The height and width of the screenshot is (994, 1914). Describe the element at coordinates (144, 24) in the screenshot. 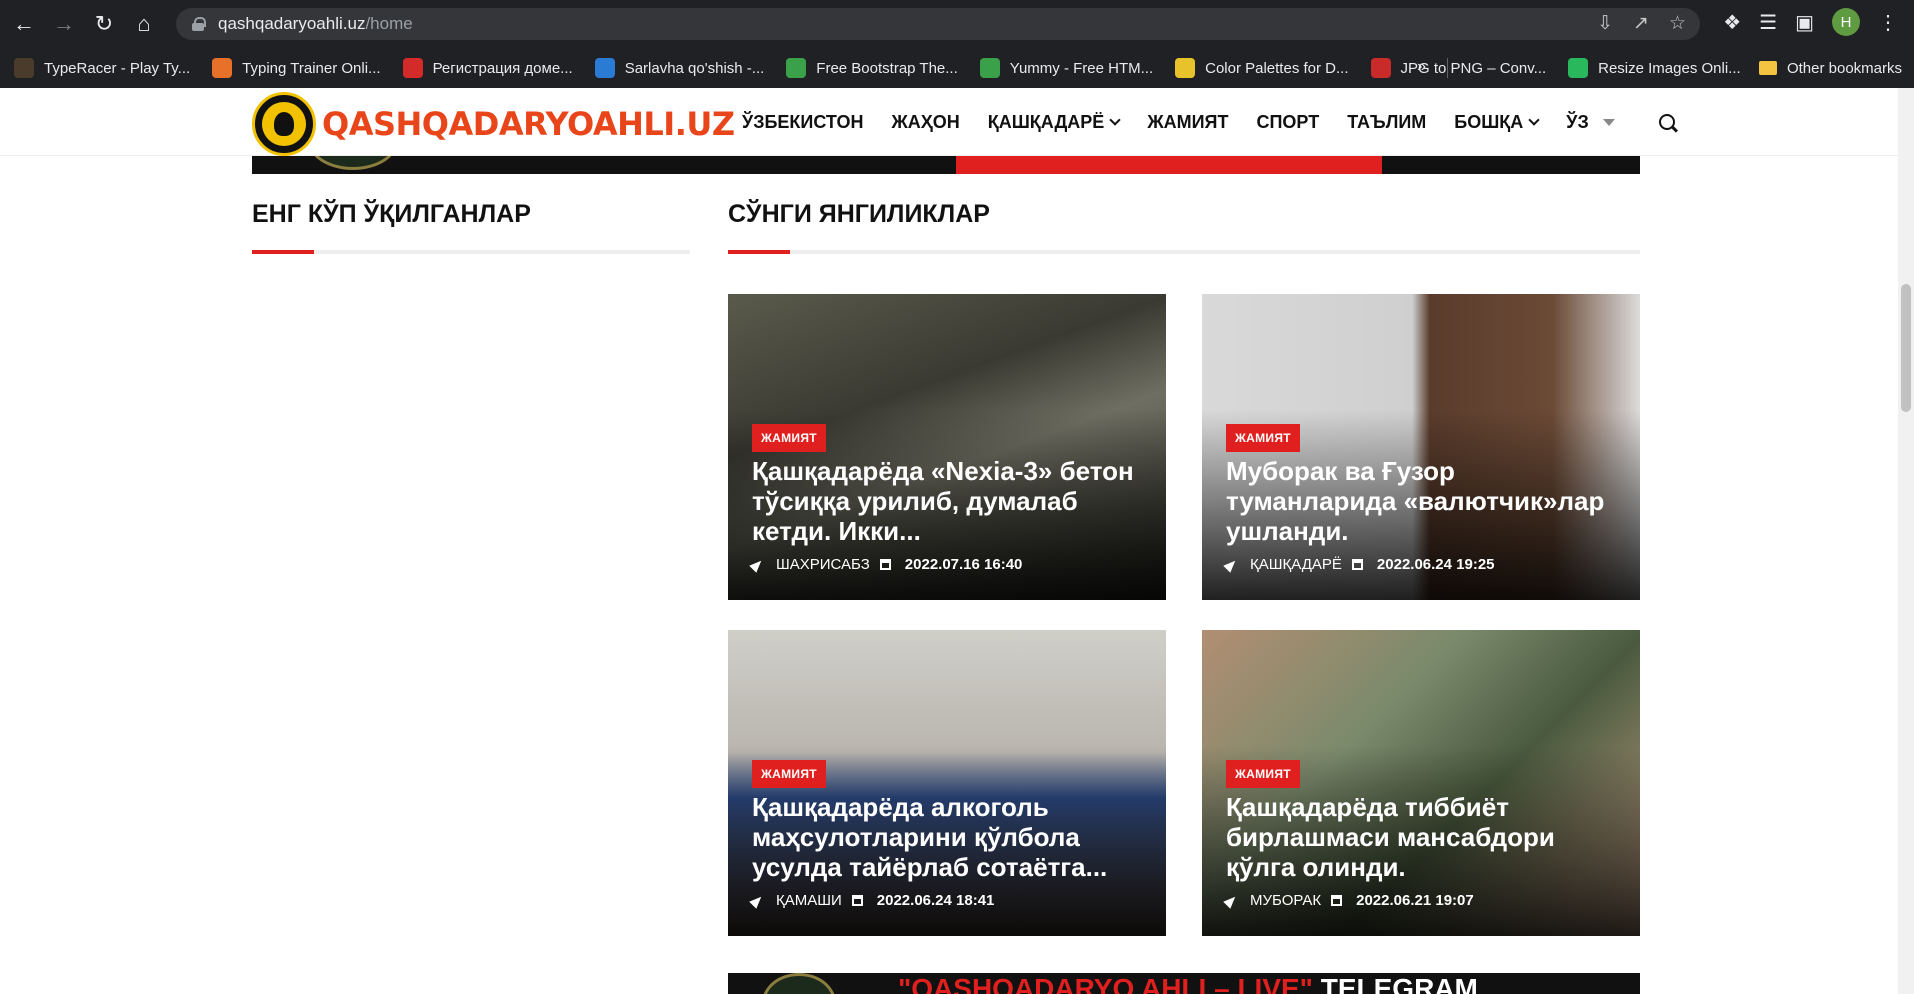

I see `home-icon: ⌂` at that location.